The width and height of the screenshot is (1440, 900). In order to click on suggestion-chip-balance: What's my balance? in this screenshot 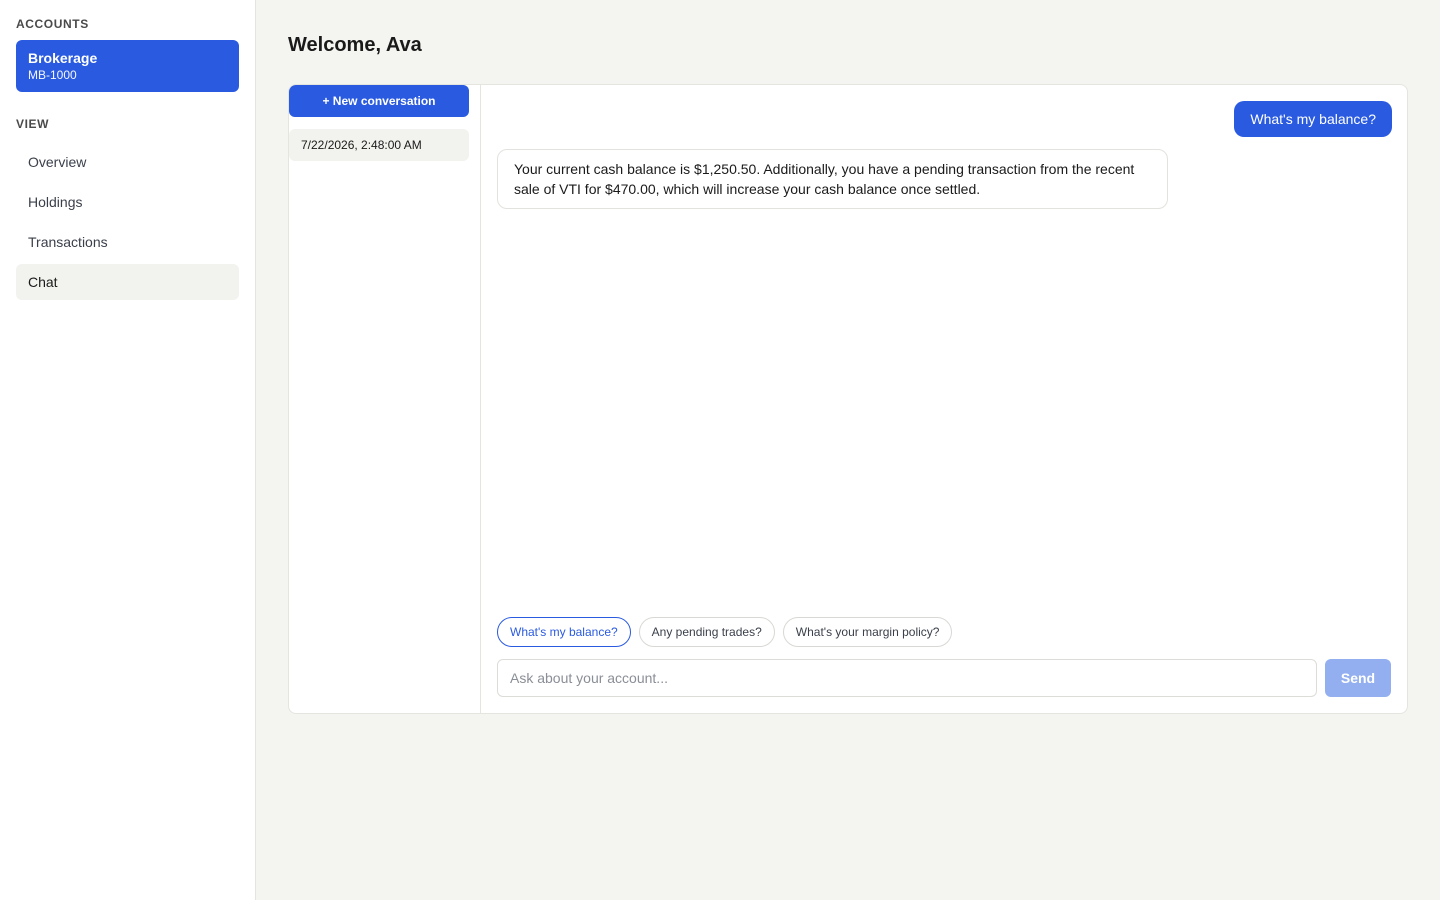, I will do `click(564, 632)`.